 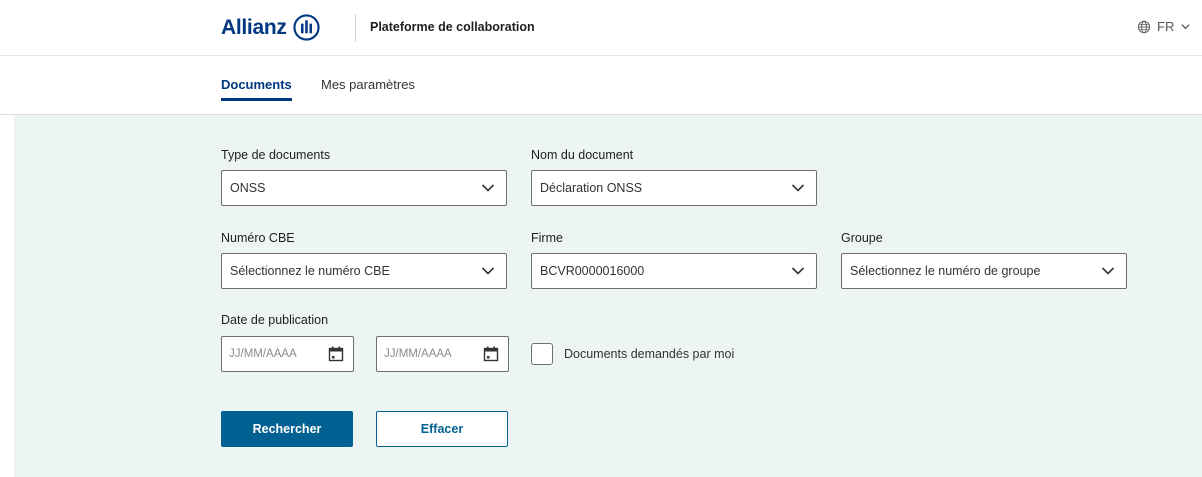 What do you see at coordinates (945, 271) in the screenshot?
I see `group-value: Sélectionnez le numéro de groupe` at bounding box center [945, 271].